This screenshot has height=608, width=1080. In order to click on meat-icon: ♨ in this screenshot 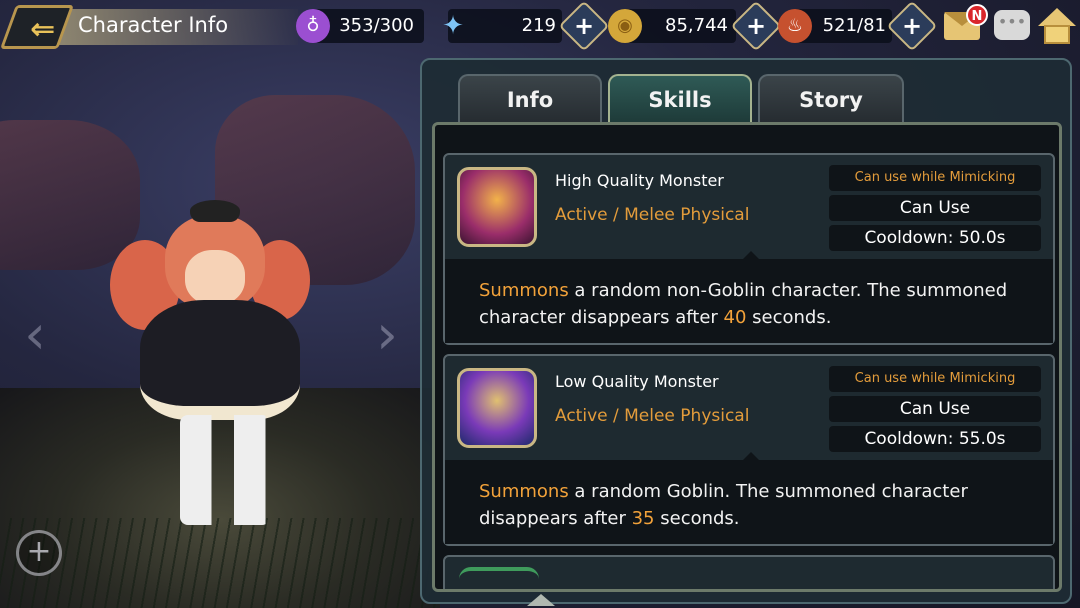, I will do `click(795, 26)`.